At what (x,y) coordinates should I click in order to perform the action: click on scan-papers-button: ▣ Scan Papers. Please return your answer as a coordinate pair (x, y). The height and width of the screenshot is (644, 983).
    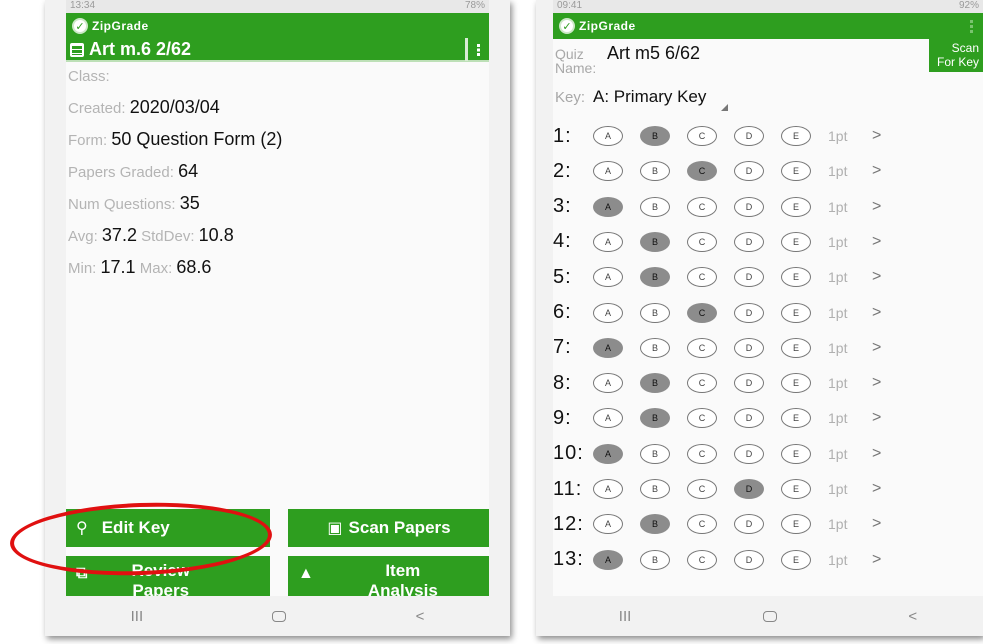
    Looking at the image, I should click on (388, 528).